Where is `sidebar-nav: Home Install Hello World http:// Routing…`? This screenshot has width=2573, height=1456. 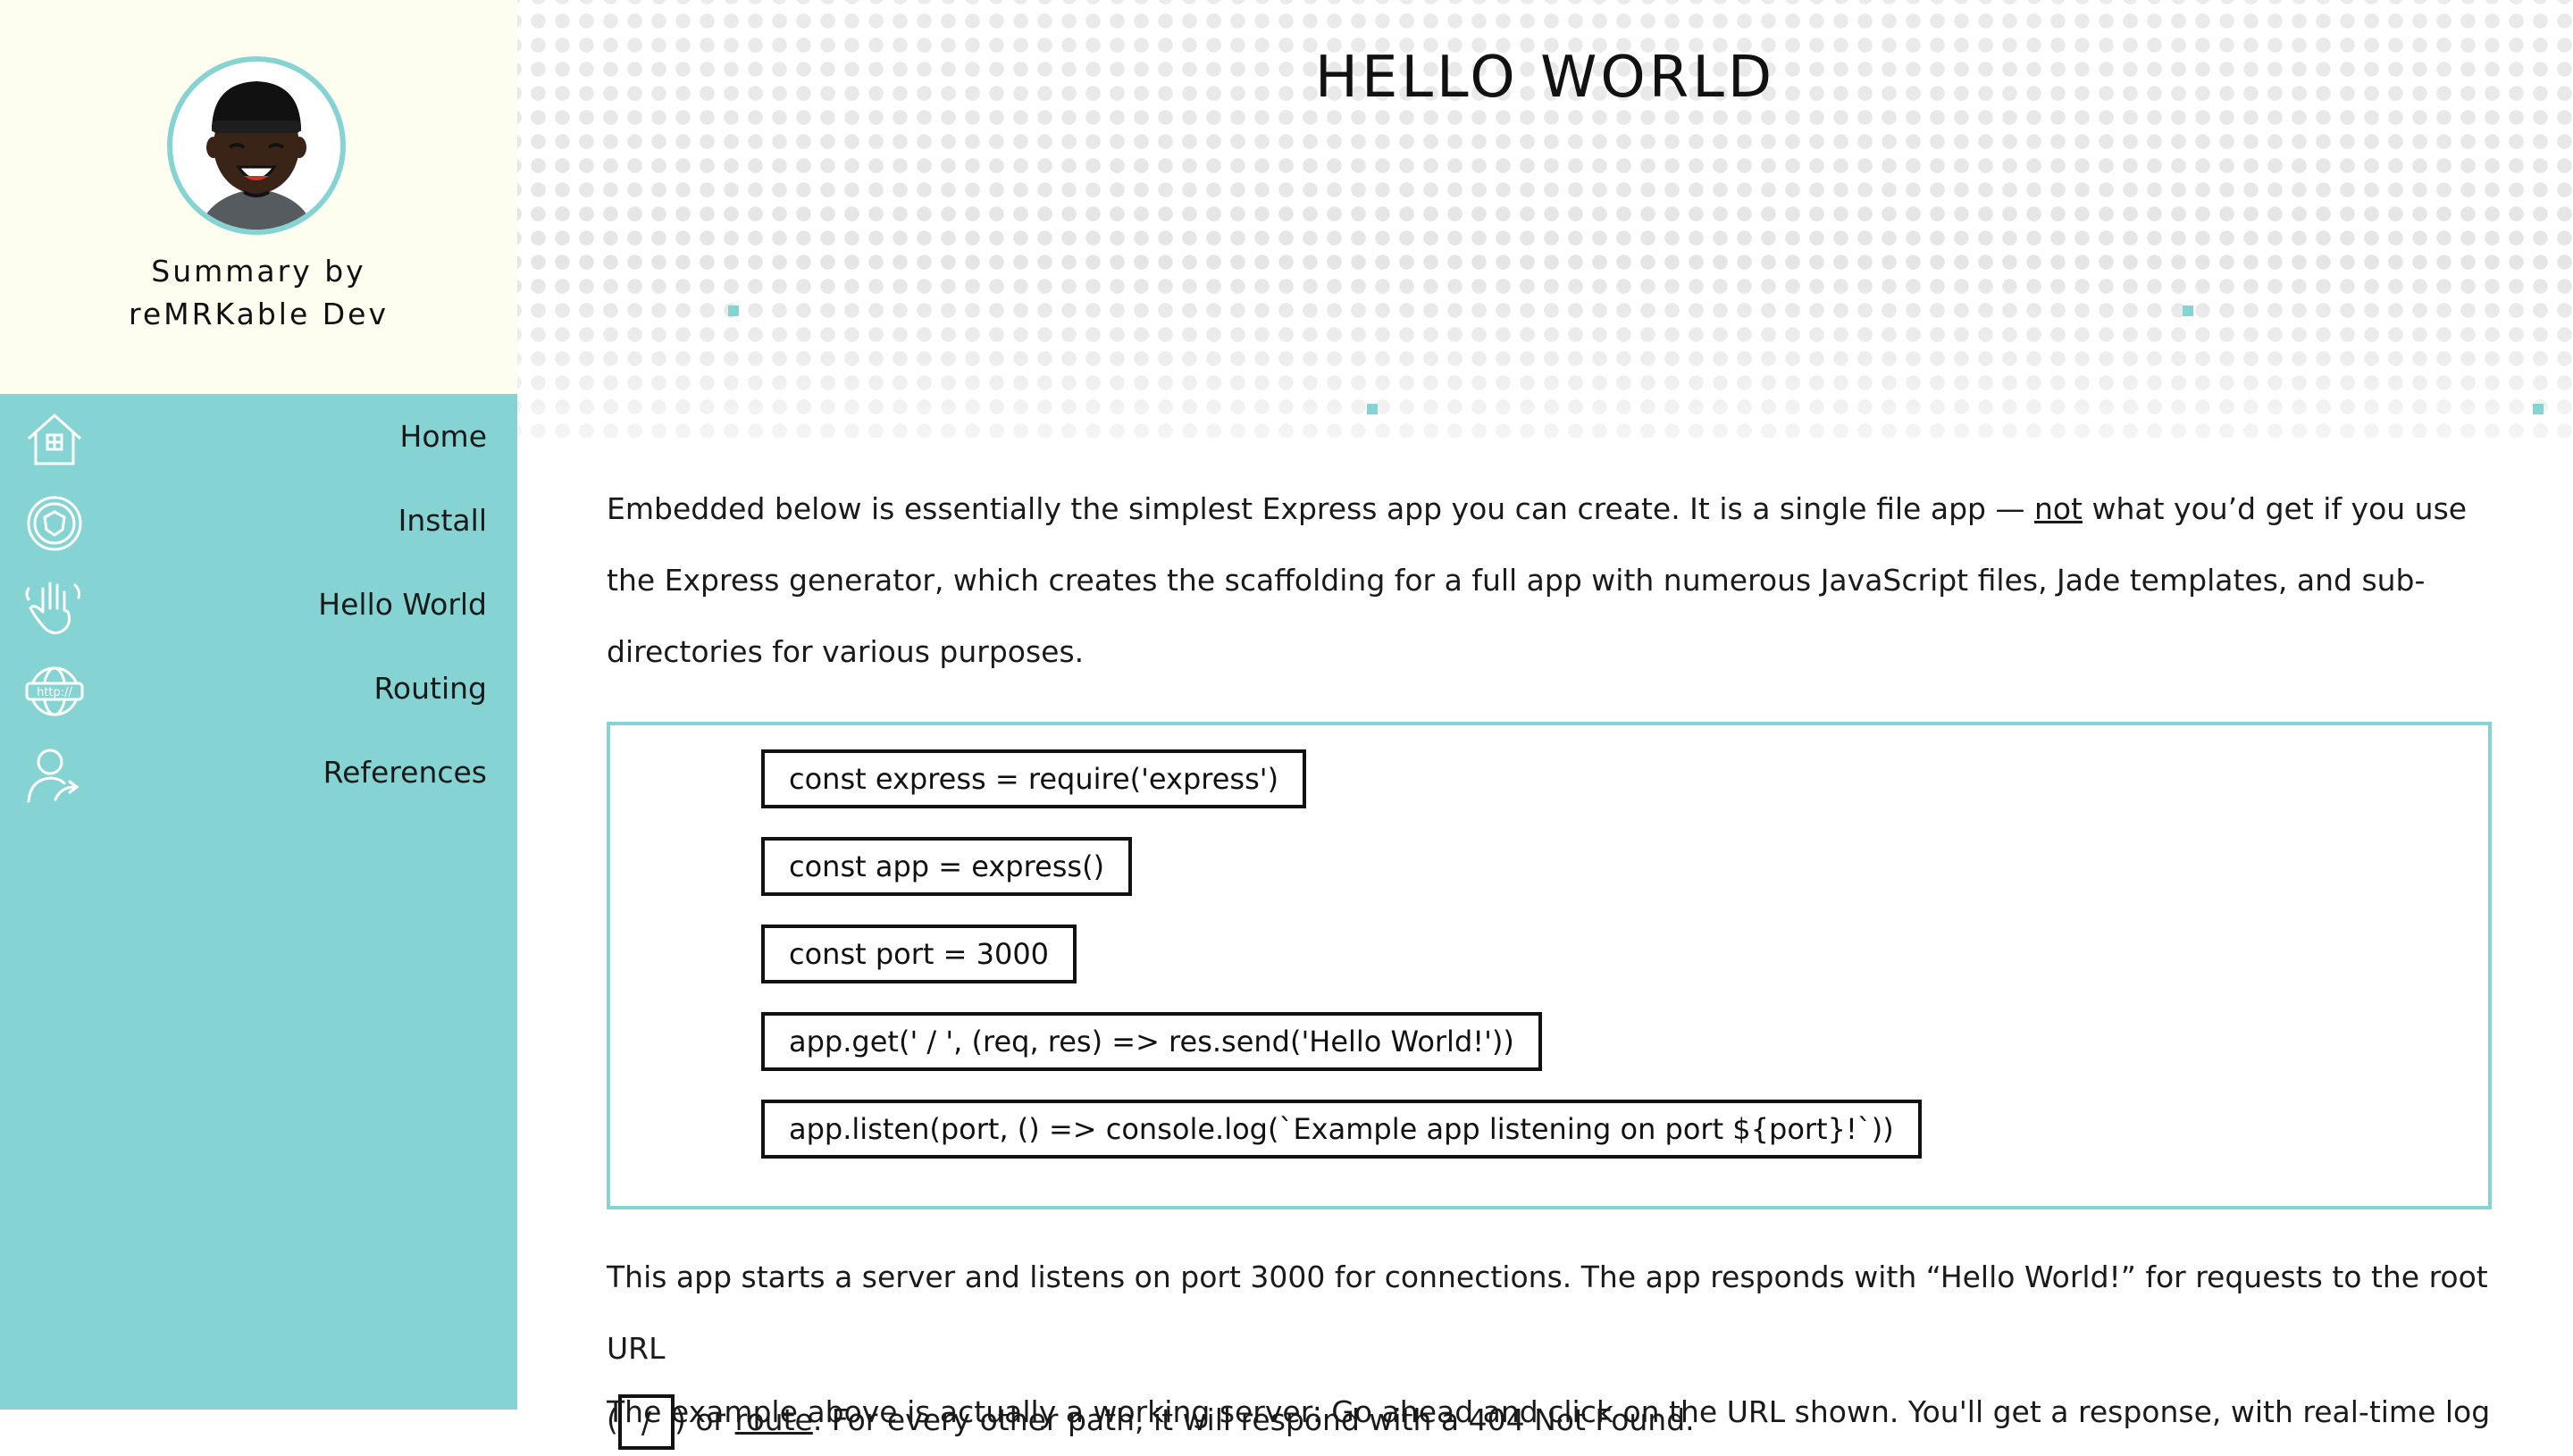
sidebar-nav: Home Install Hello World http:// Routing… is located at coordinates (258, 604).